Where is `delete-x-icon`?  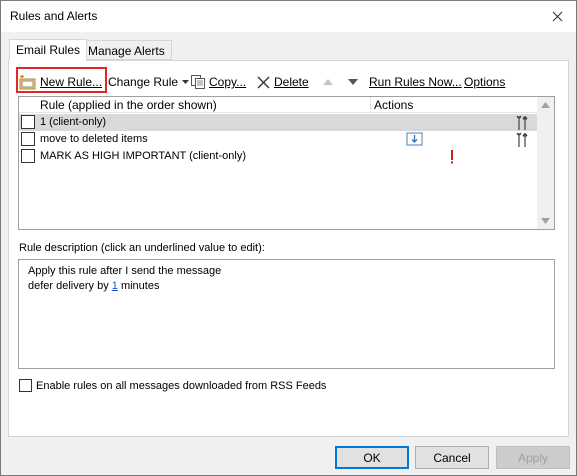
delete-x-icon is located at coordinates (263, 82).